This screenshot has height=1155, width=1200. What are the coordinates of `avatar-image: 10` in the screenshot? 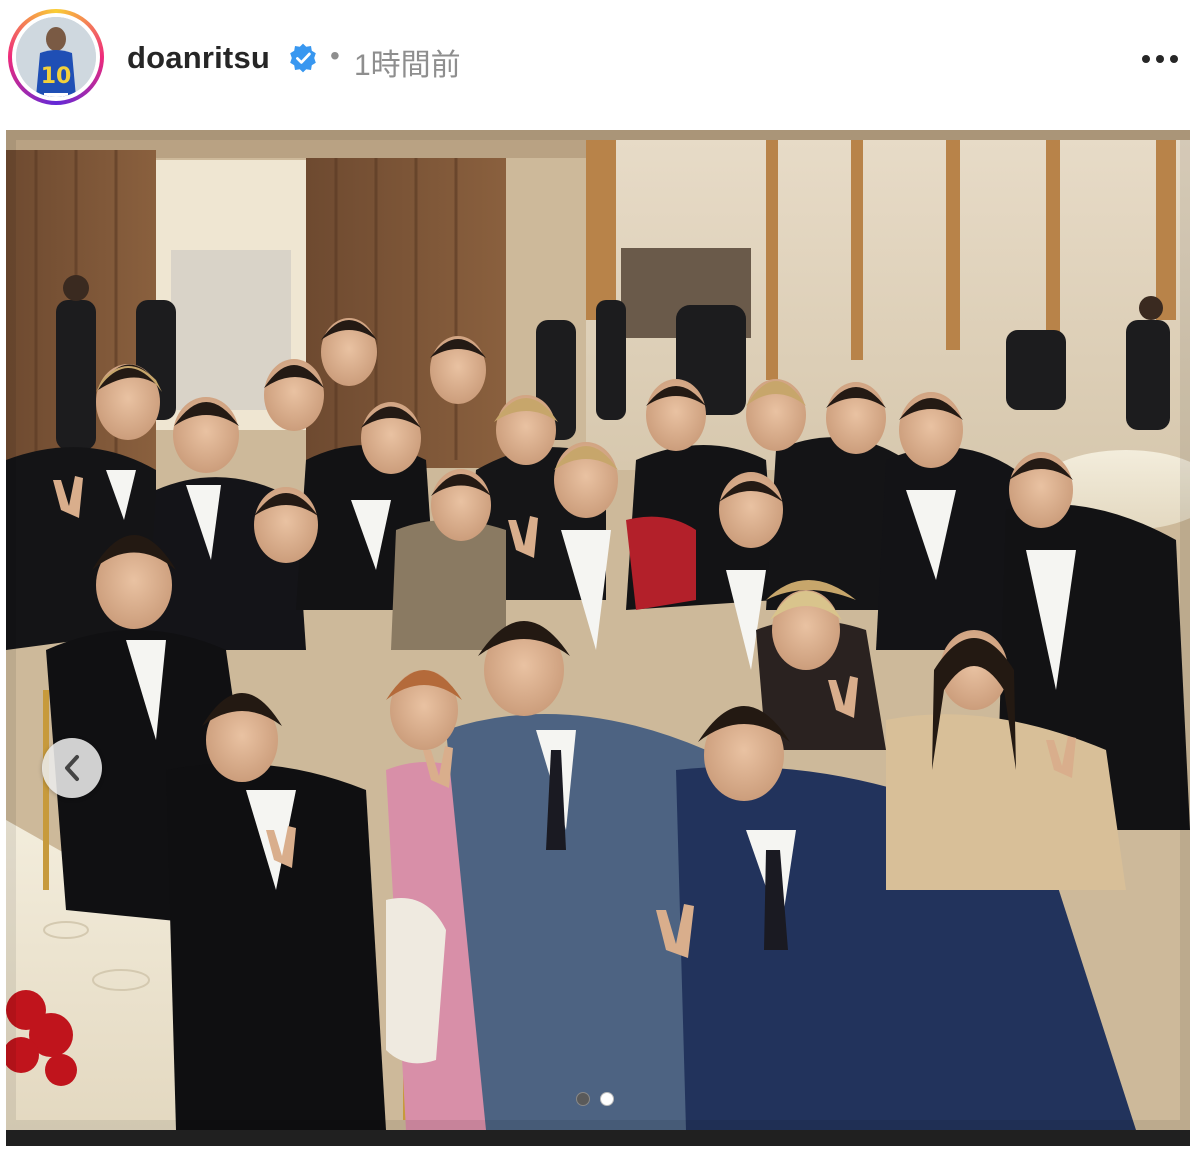 It's located at (56, 57).